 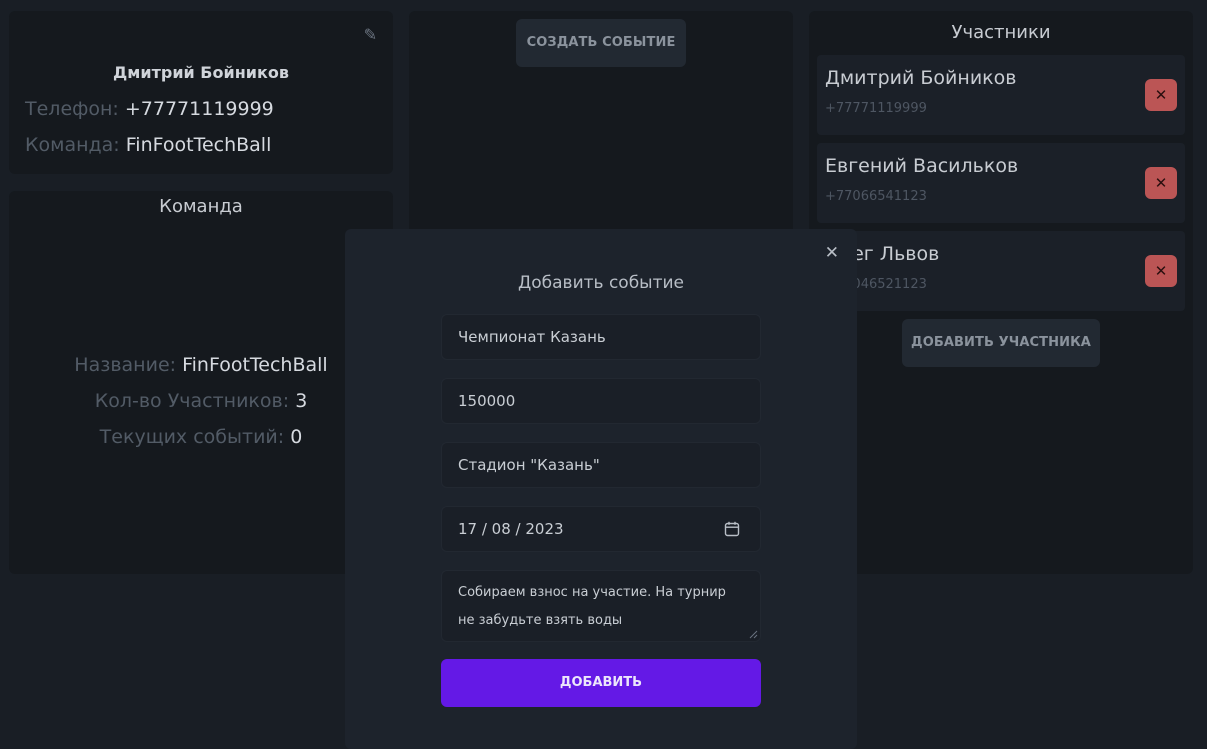 What do you see at coordinates (732, 529) in the screenshot?
I see `calendar-icon` at bounding box center [732, 529].